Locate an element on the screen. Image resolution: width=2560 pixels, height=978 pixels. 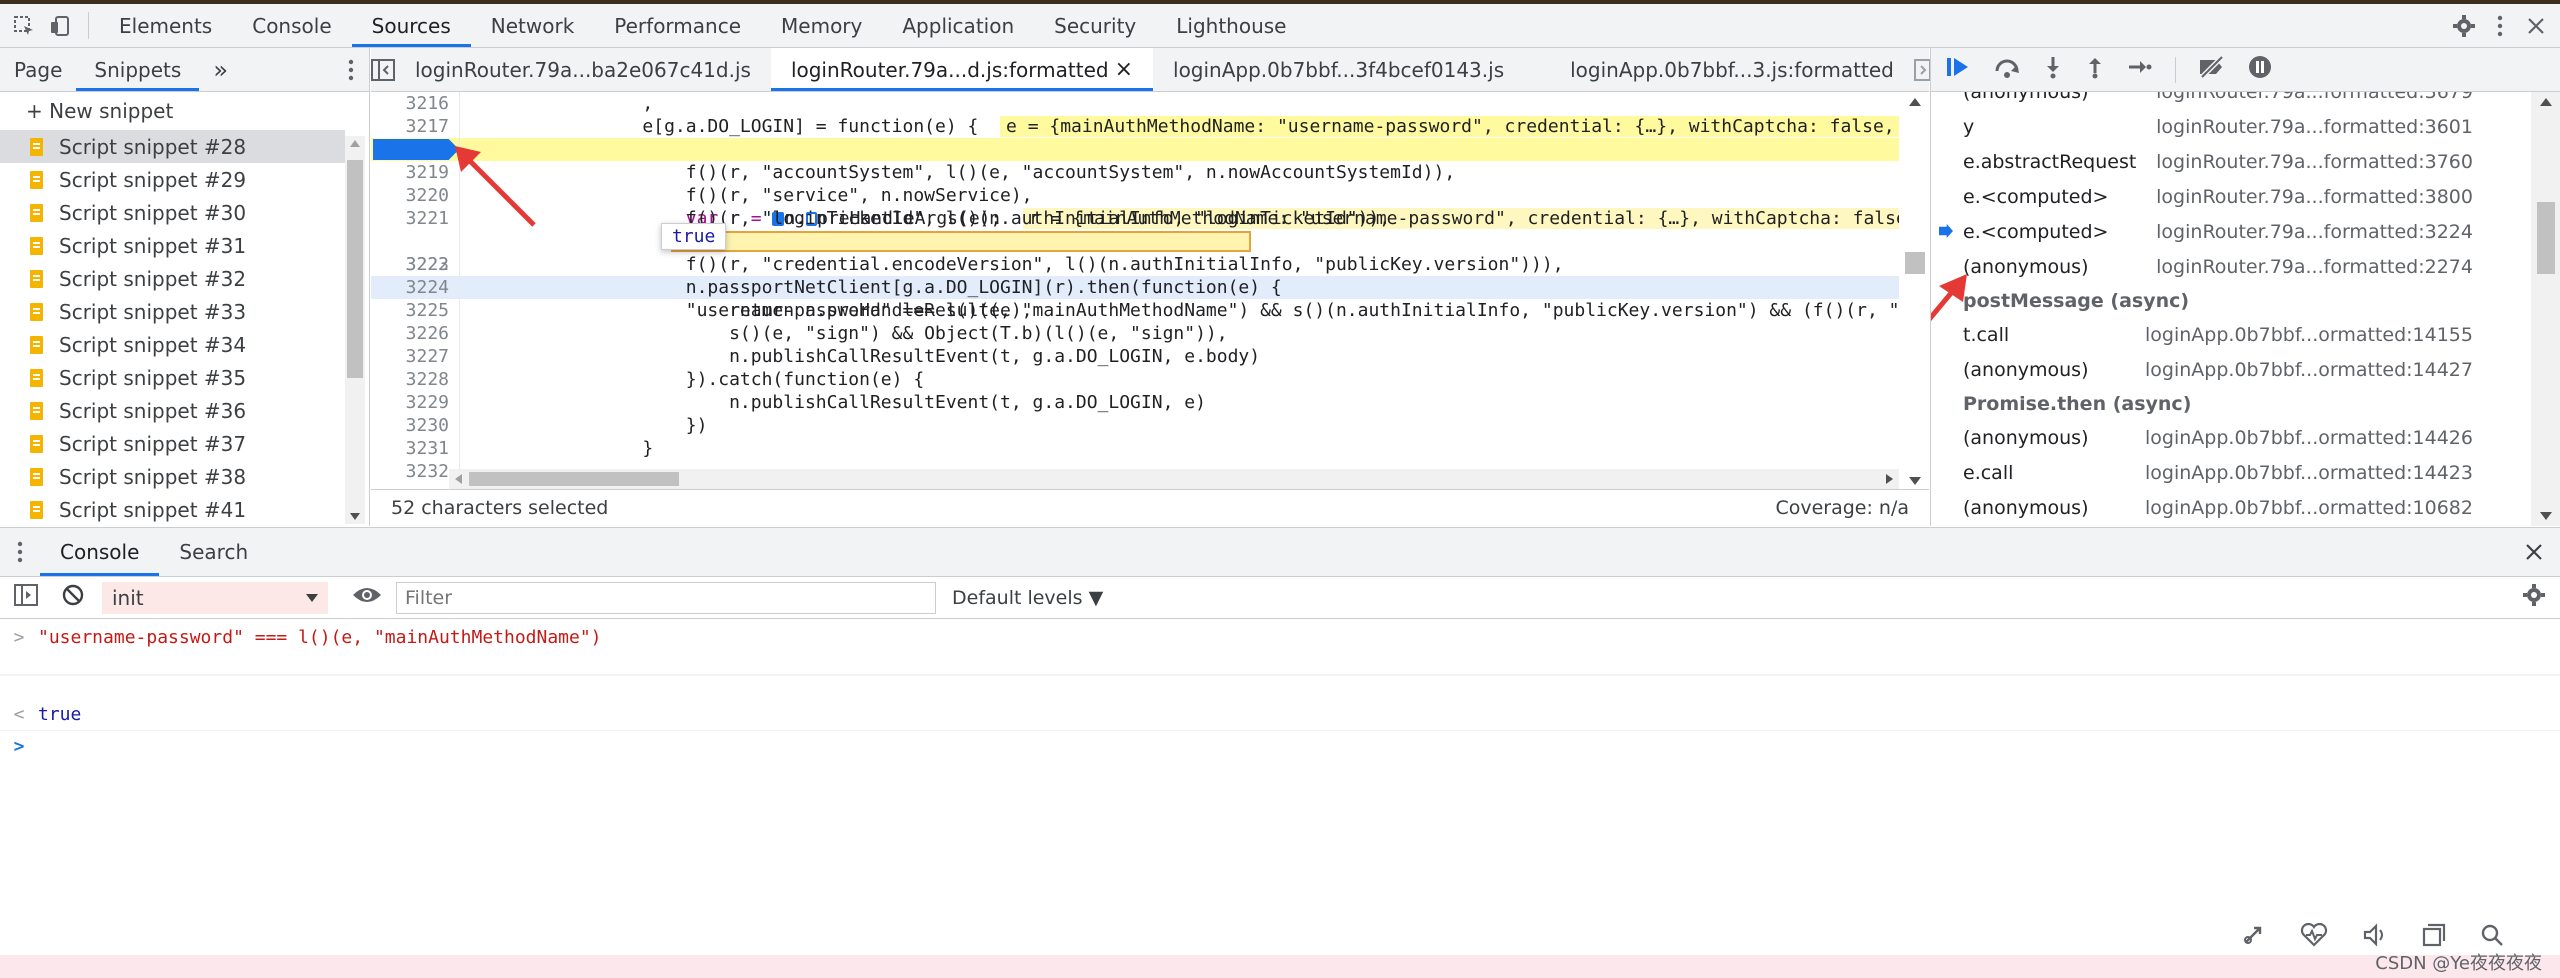
snippet-item: Script snippet #35 is located at coordinates (172, 377).